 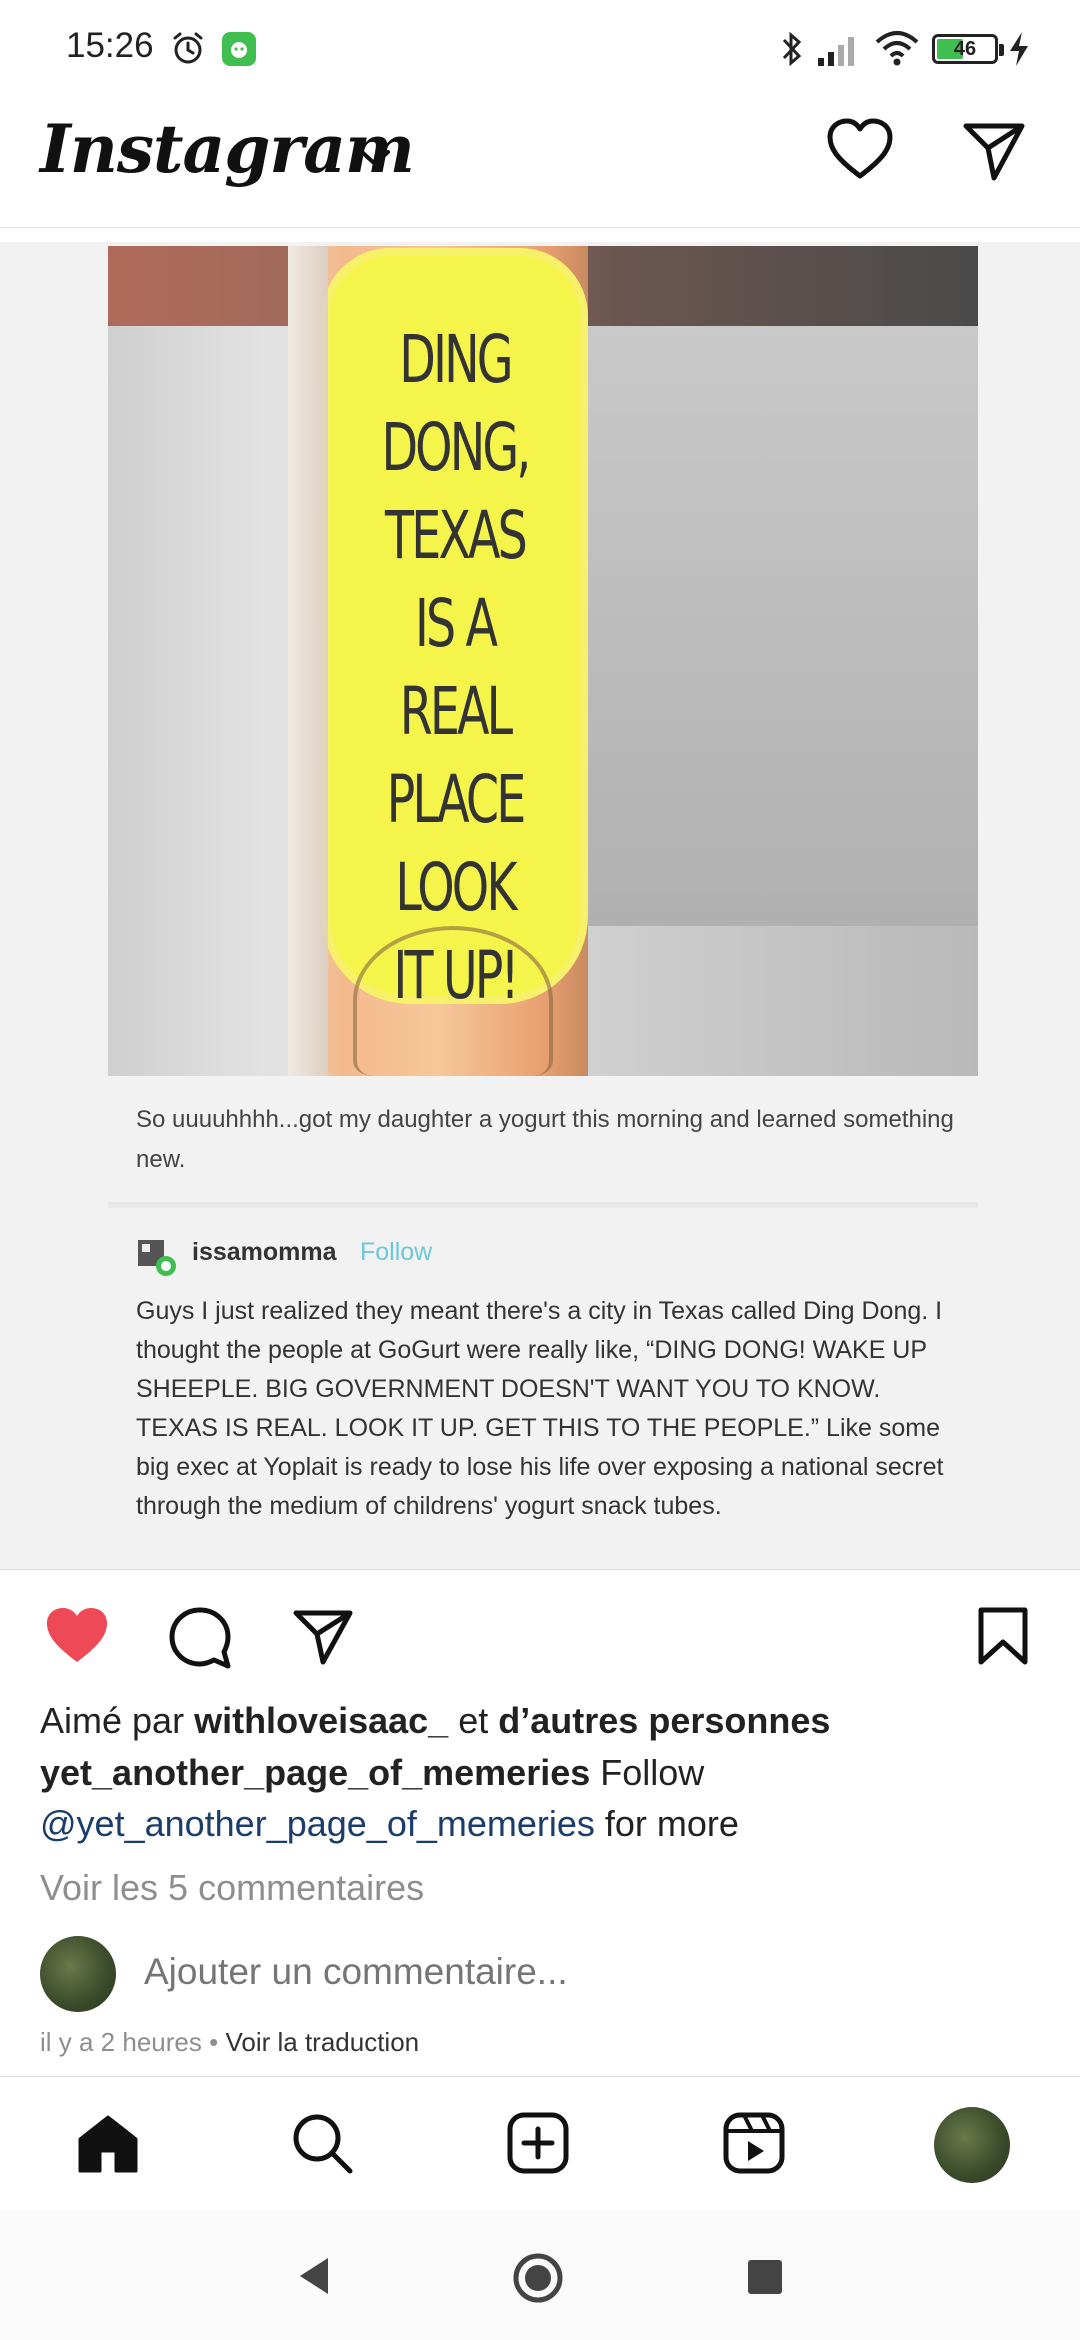 I want to click on alarm-icon, so click(x=188, y=48).